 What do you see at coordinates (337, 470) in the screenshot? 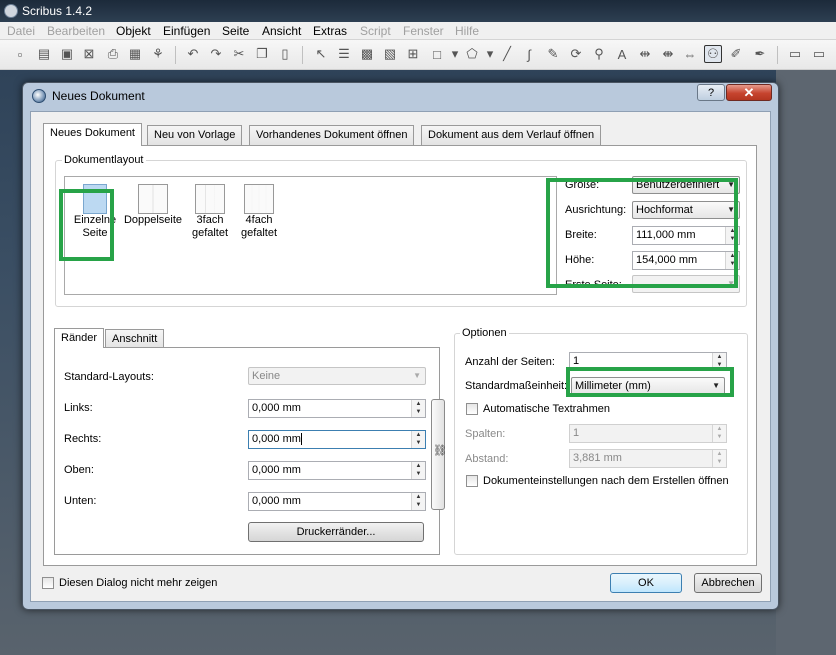
I see `top-margin-input: 0,000 mm ▲ ▼` at bounding box center [337, 470].